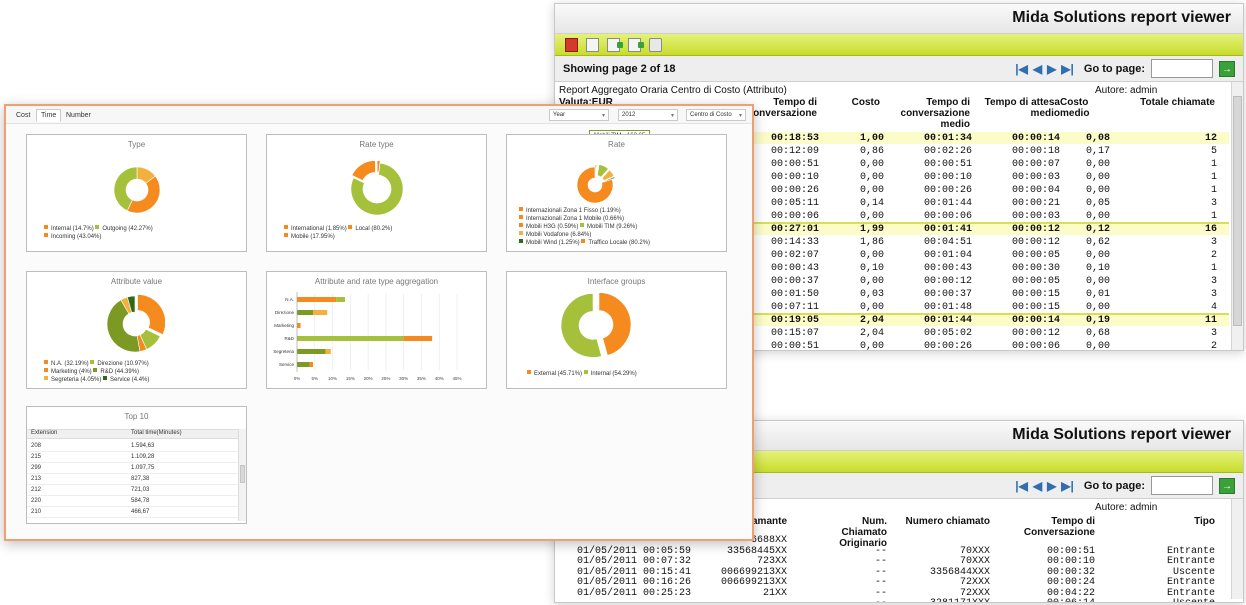  What do you see at coordinates (403, 378) in the screenshot?
I see `x-tick-label: 30%` at bounding box center [403, 378].